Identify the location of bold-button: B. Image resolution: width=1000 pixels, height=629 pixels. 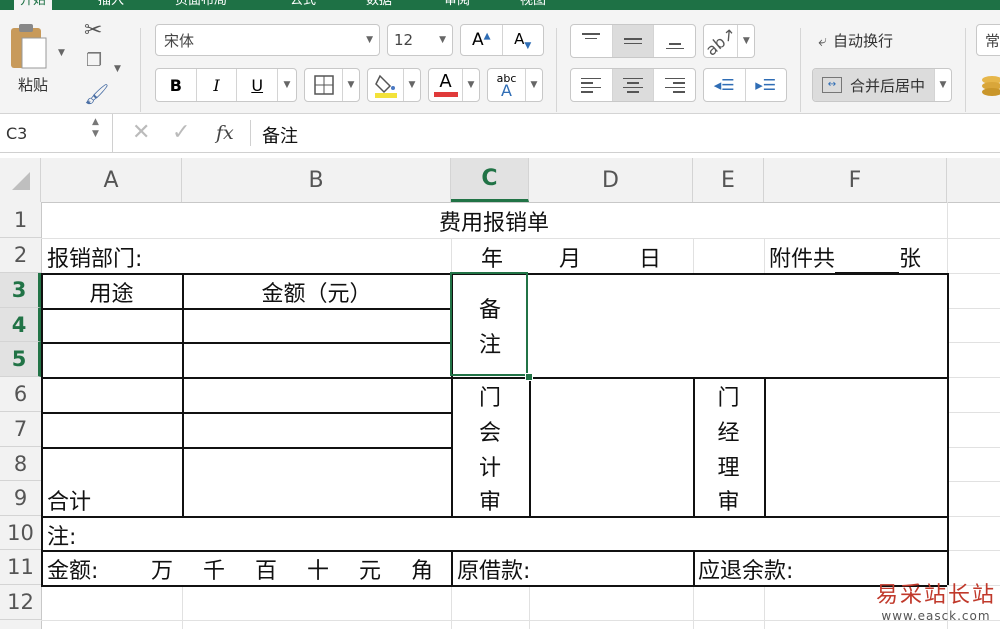
(176, 85).